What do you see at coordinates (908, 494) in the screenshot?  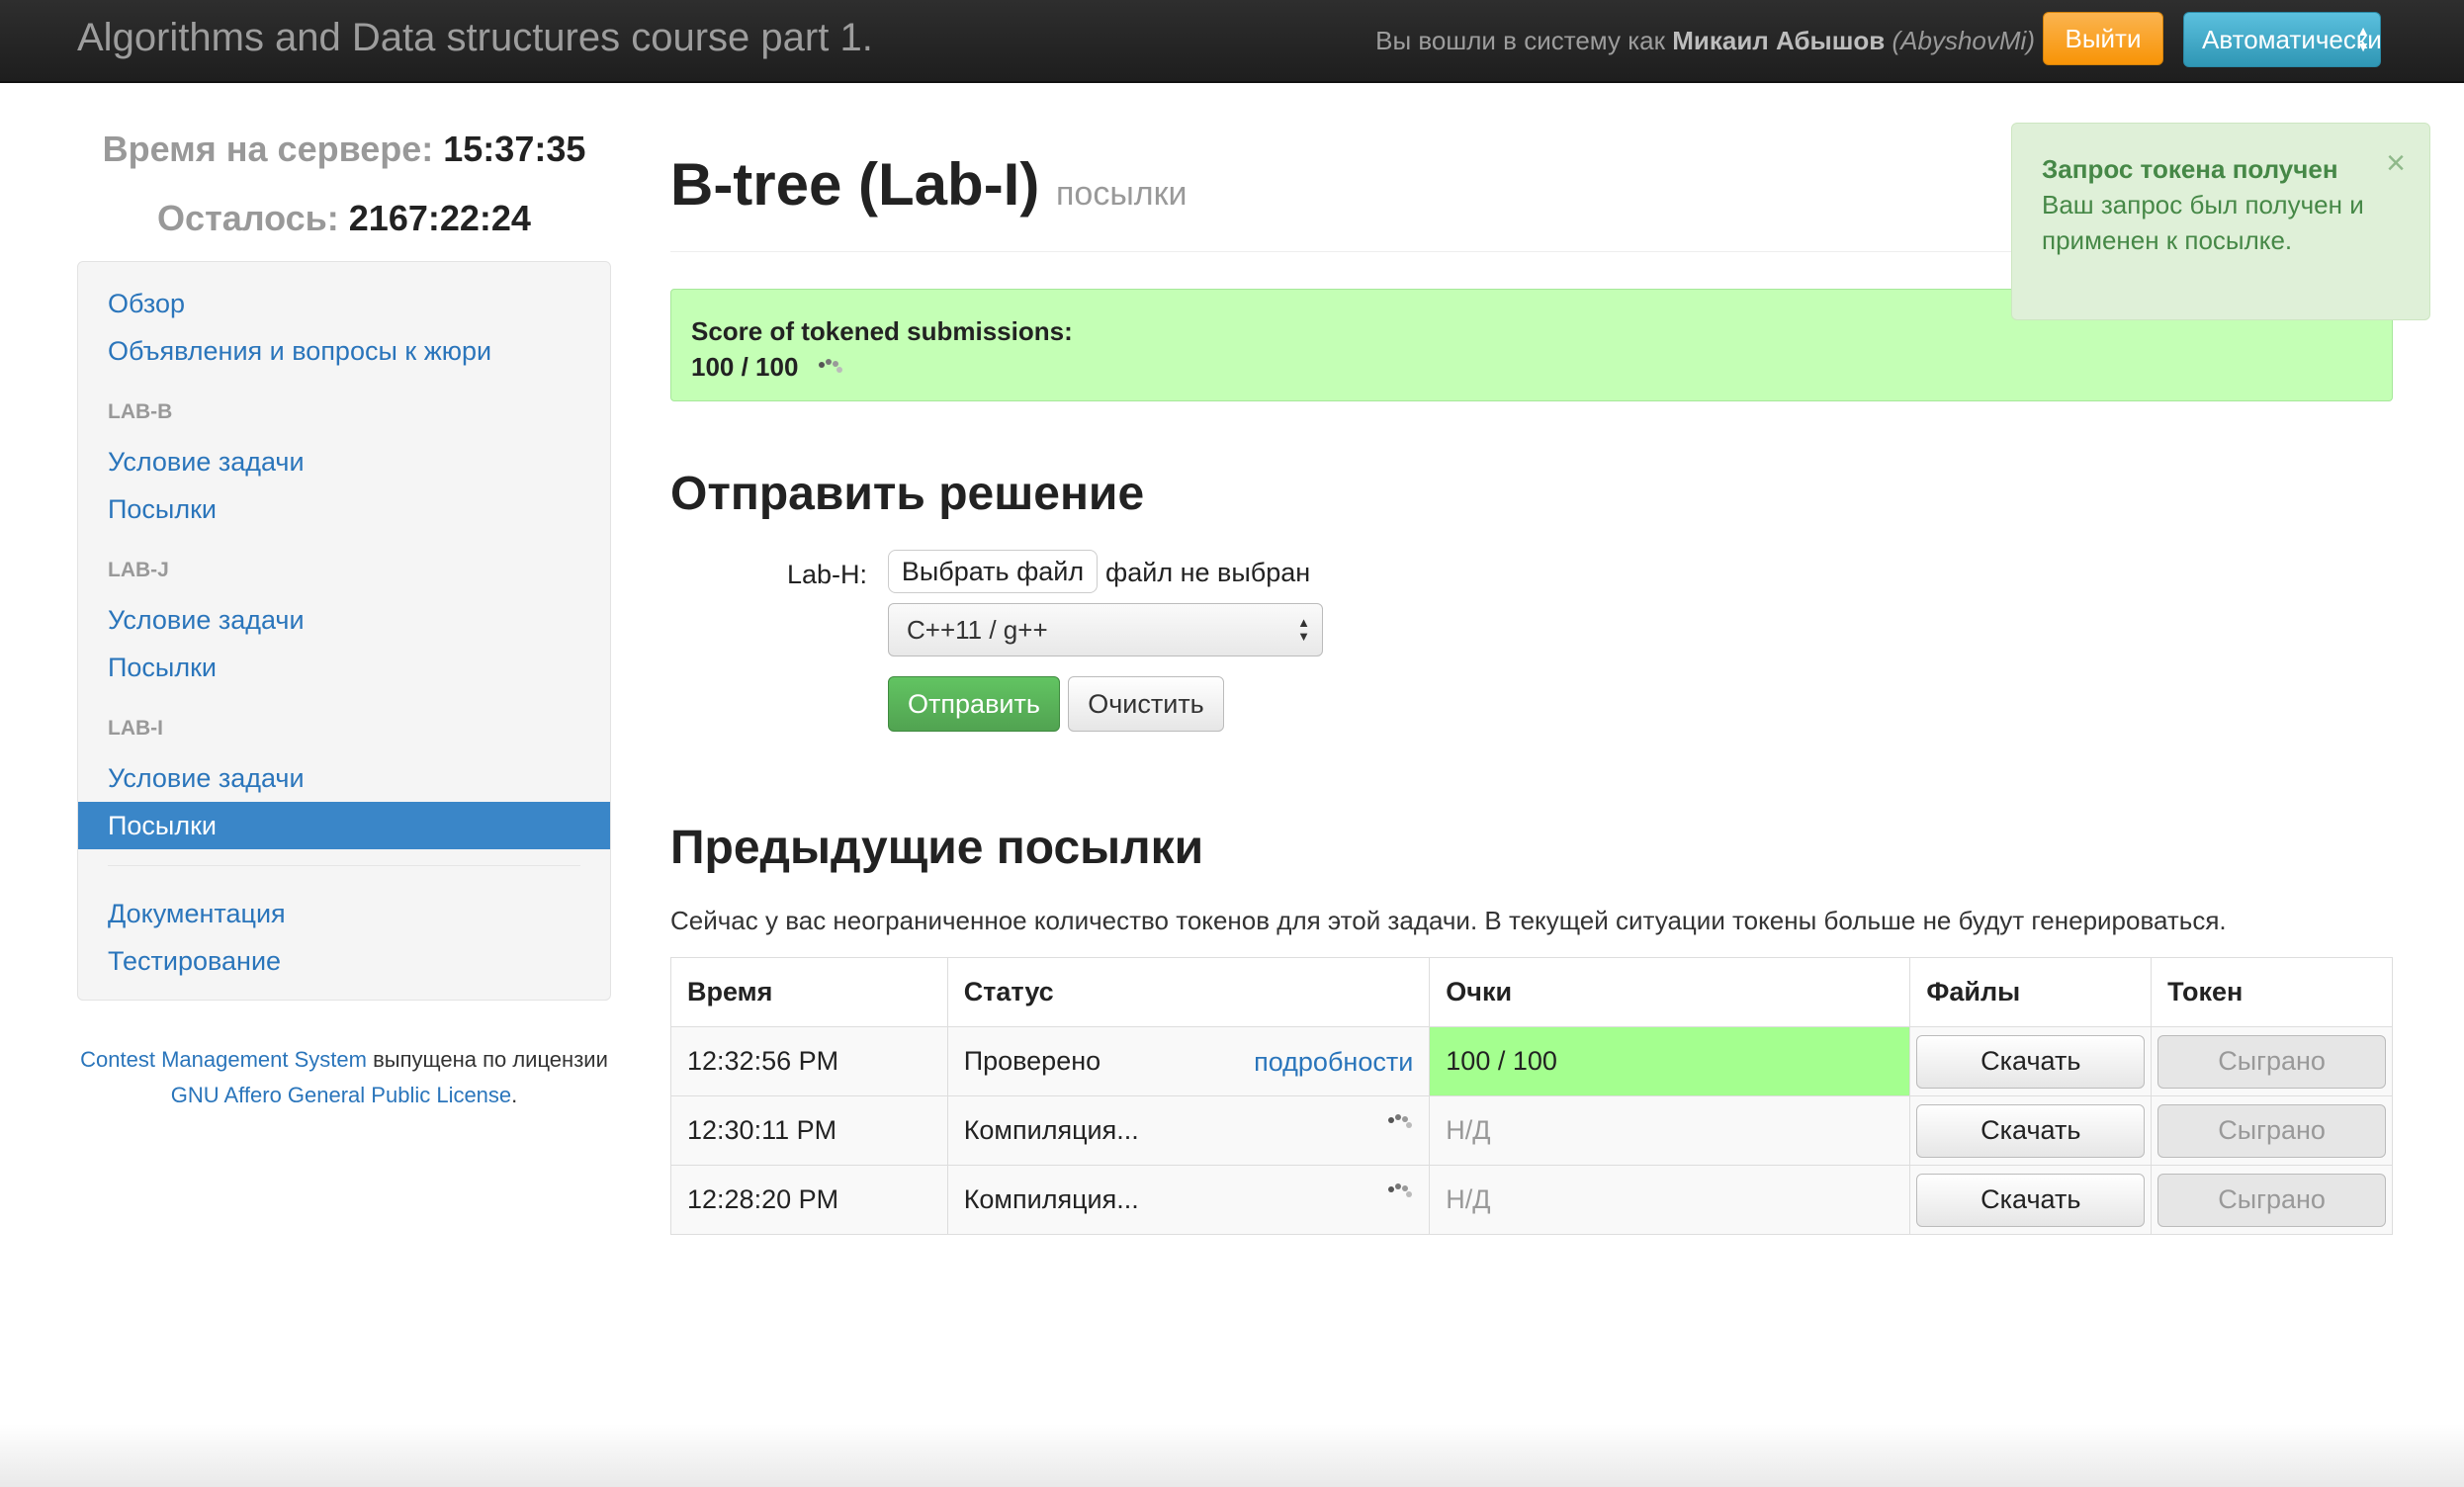 I see `submit-heading: Отправить решение` at bounding box center [908, 494].